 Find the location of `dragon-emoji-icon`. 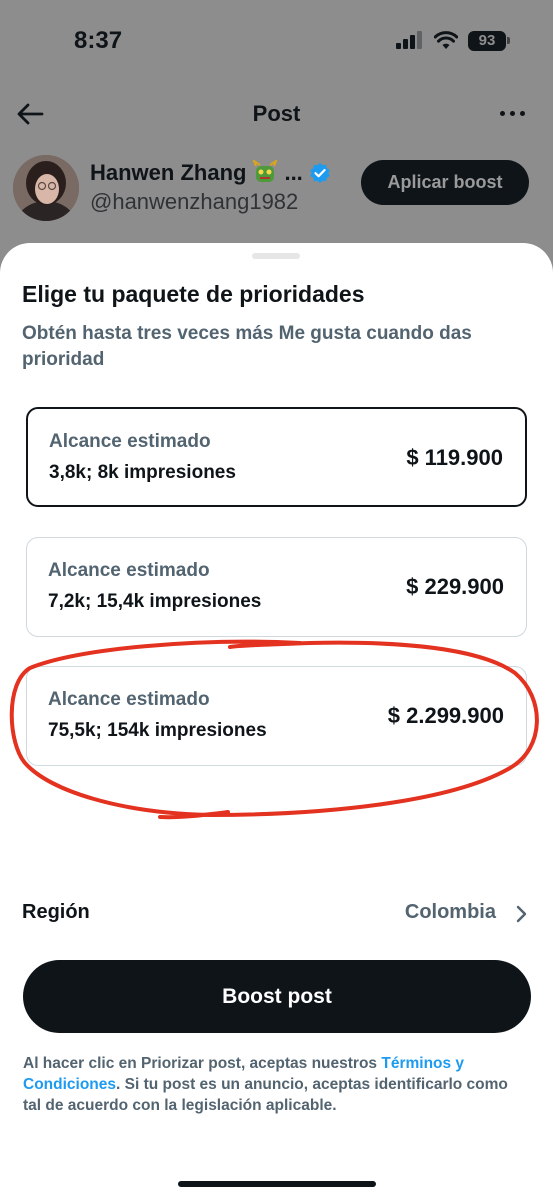

dragon-emoji-icon is located at coordinates (265, 171).